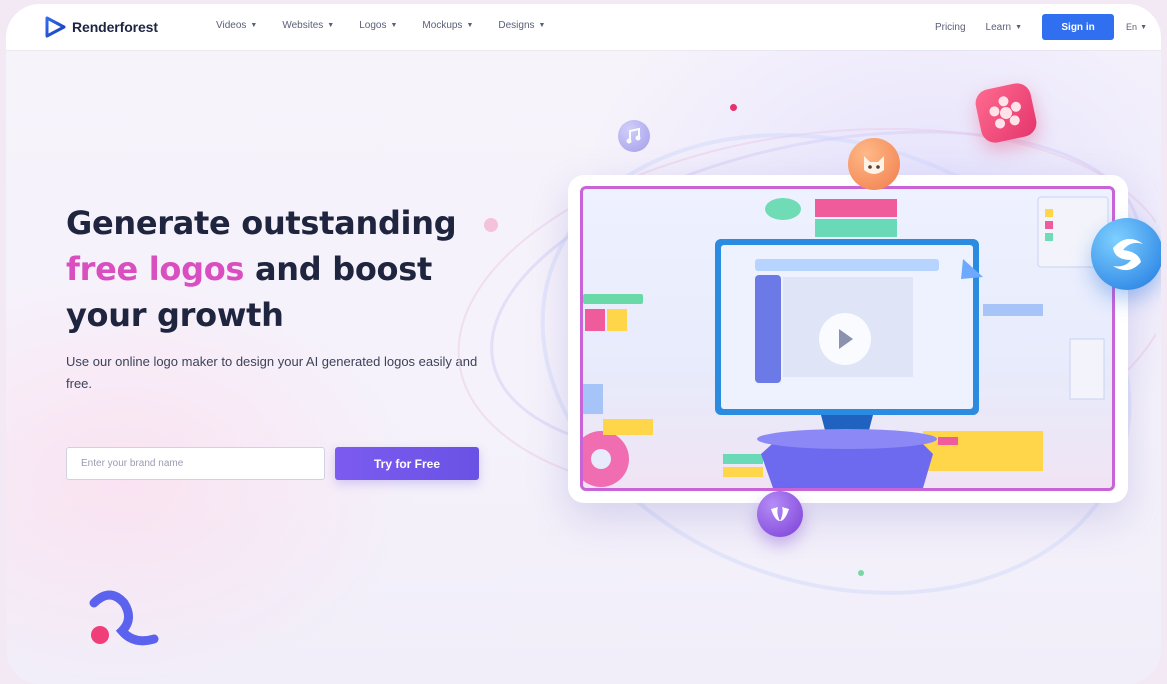 The image size is (1167, 684). Describe the element at coordinates (231, 25) in the screenshot. I see `menu-item-label: Videos` at that location.